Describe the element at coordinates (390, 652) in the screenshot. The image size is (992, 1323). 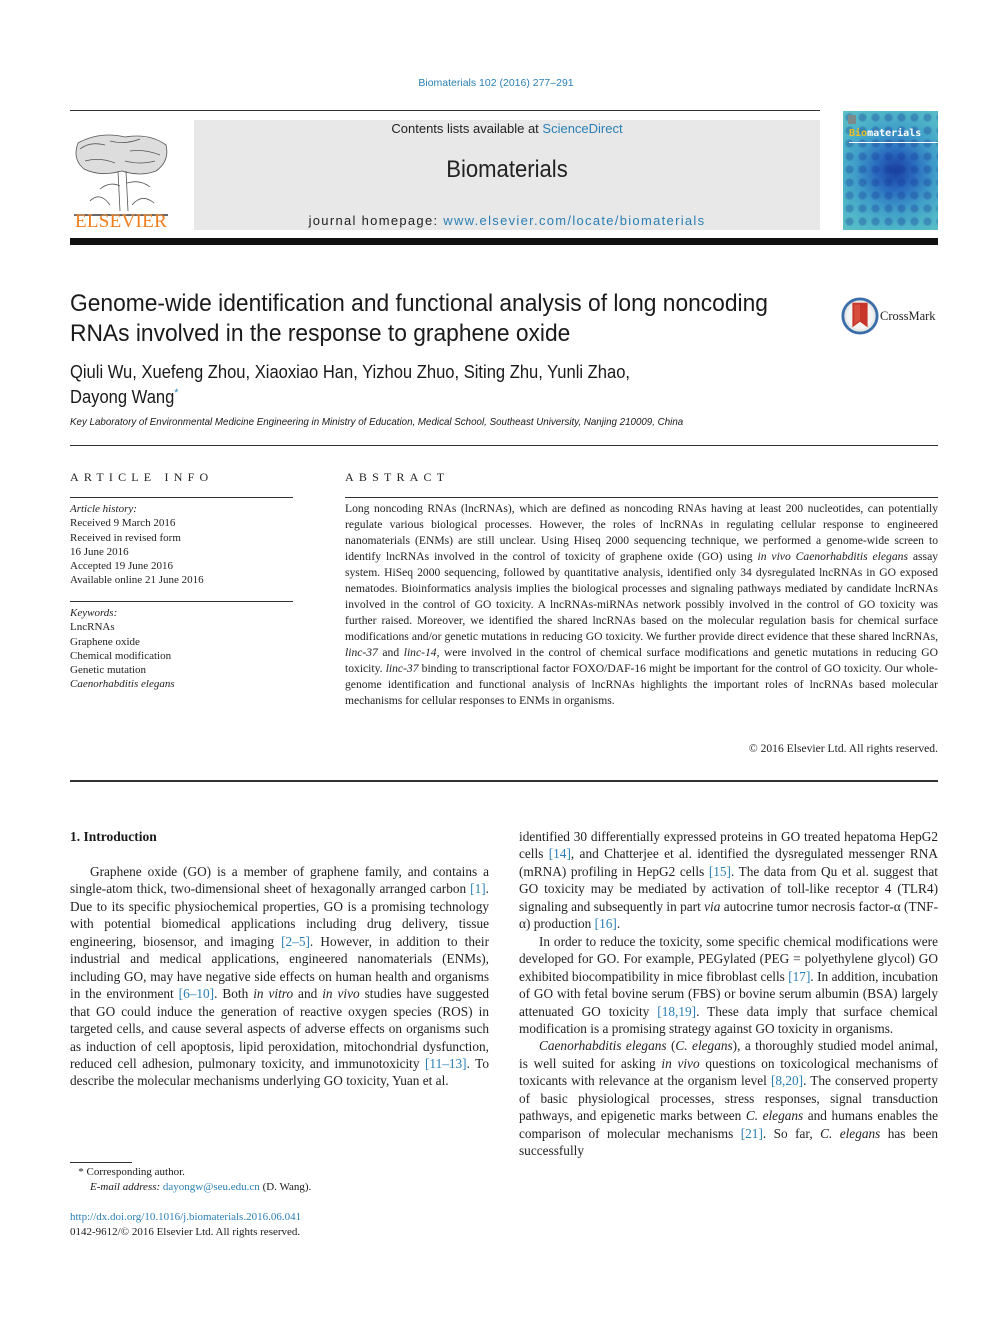
I see `abstract-segment: and` at that location.